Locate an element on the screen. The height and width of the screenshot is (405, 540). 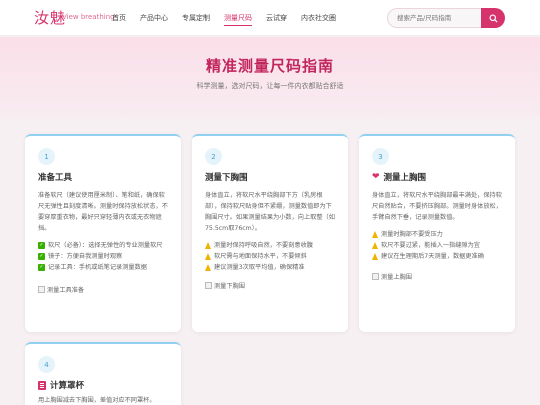
nav-community: 内衣社交圈 is located at coordinates (318, 18).